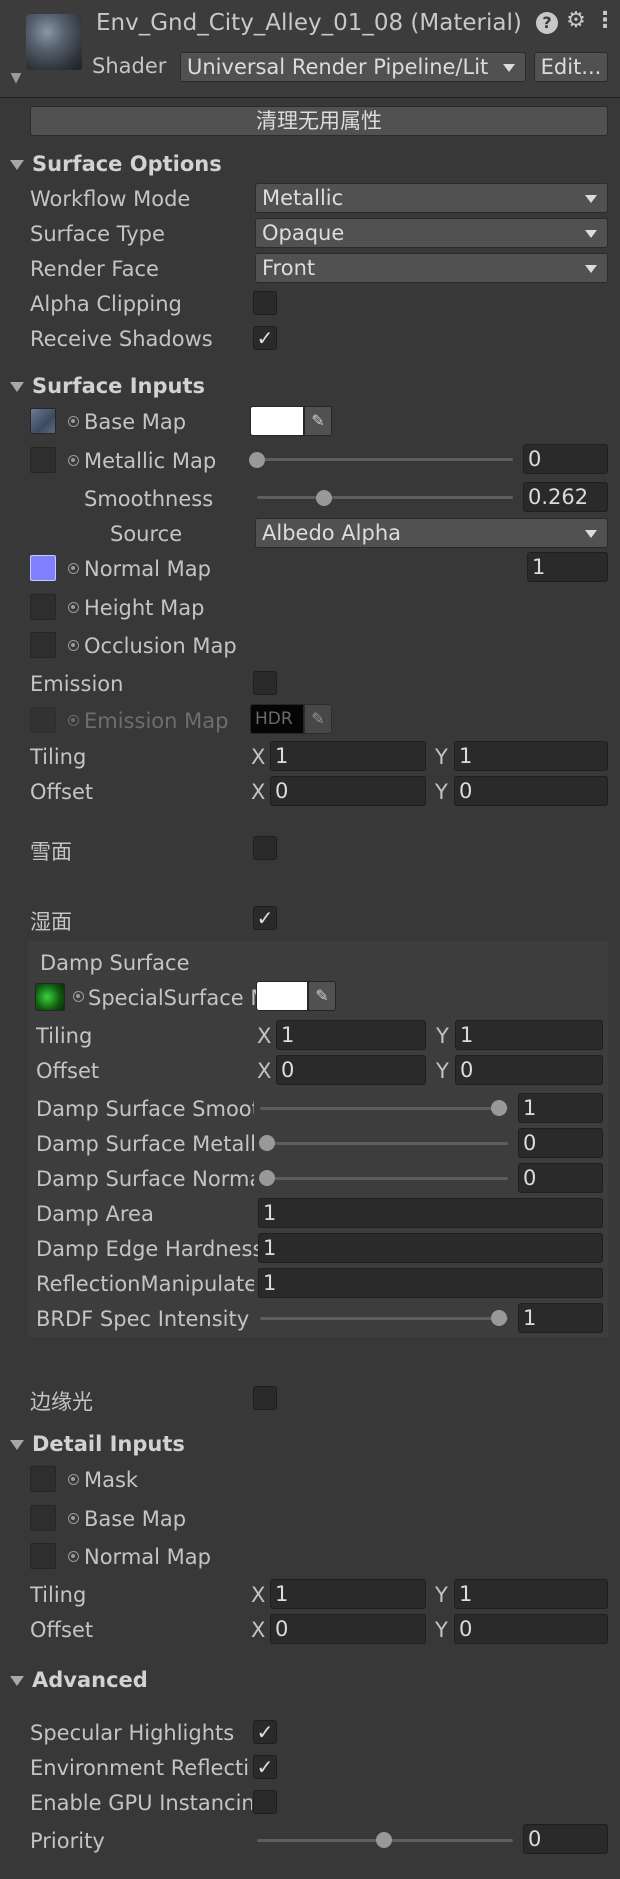 This screenshot has height=1879, width=620. Describe the element at coordinates (384, 1143) in the screenshot. I see `damp-metallic-slider-track` at that location.